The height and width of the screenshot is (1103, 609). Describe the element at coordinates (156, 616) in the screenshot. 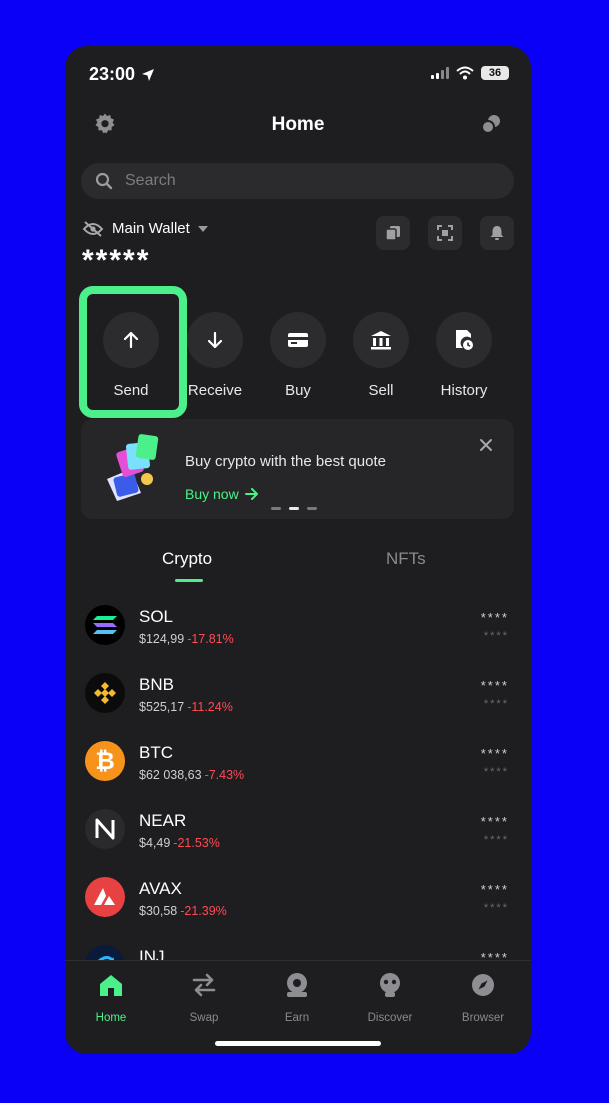

I see `asset-symbol: SOL` at that location.